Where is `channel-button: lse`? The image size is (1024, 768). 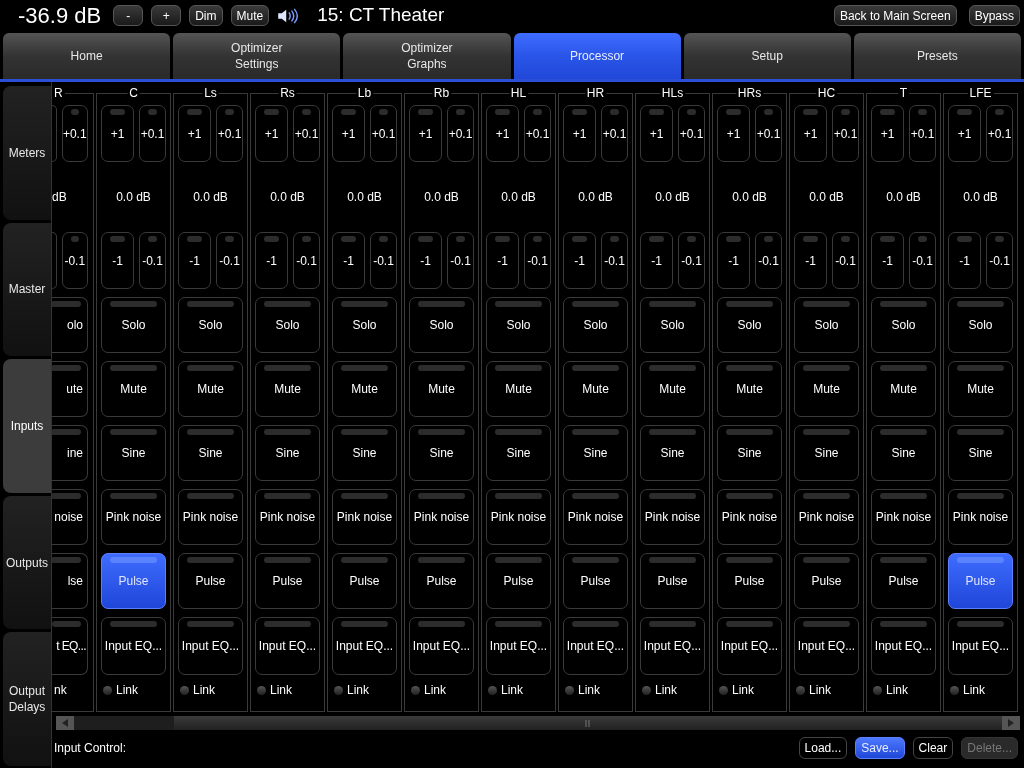 channel-button: lse is located at coordinates (70, 581).